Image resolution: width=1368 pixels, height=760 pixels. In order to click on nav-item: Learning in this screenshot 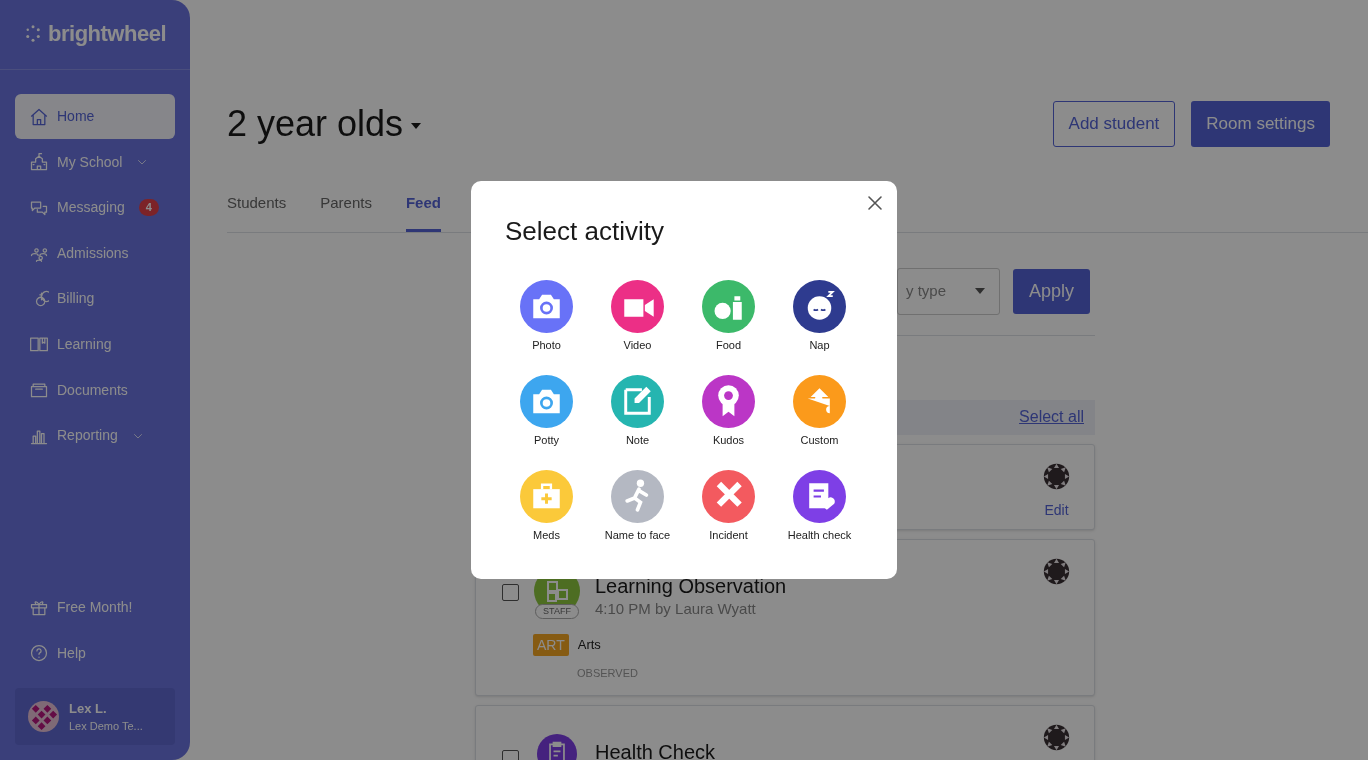, I will do `click(95, 344)`.